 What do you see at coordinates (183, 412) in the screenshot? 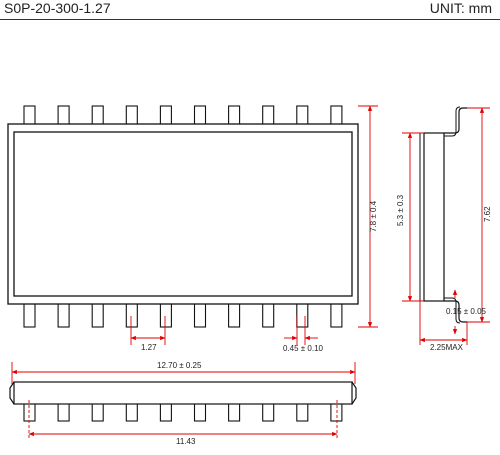
I see `bottom-view-pins` at bounding box center [183, 412].